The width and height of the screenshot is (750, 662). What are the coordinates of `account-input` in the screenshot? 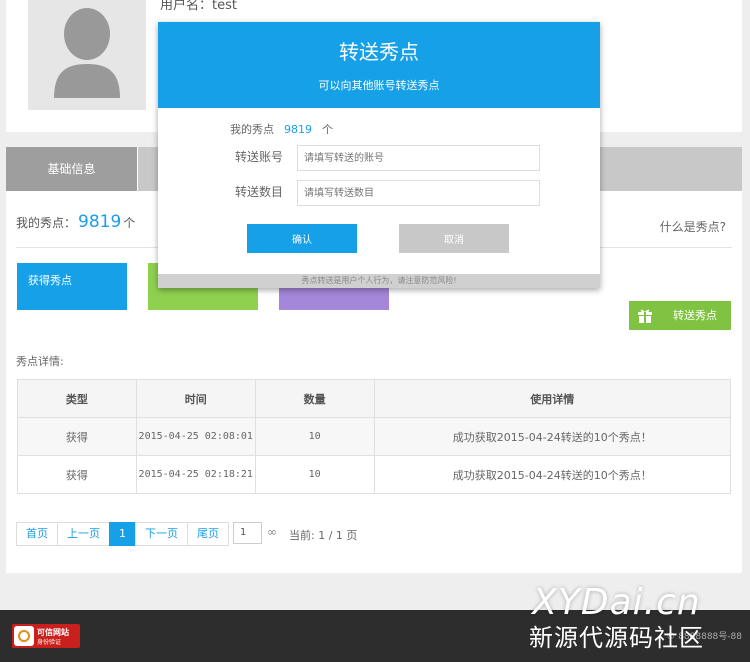 It's located at (418, 158).